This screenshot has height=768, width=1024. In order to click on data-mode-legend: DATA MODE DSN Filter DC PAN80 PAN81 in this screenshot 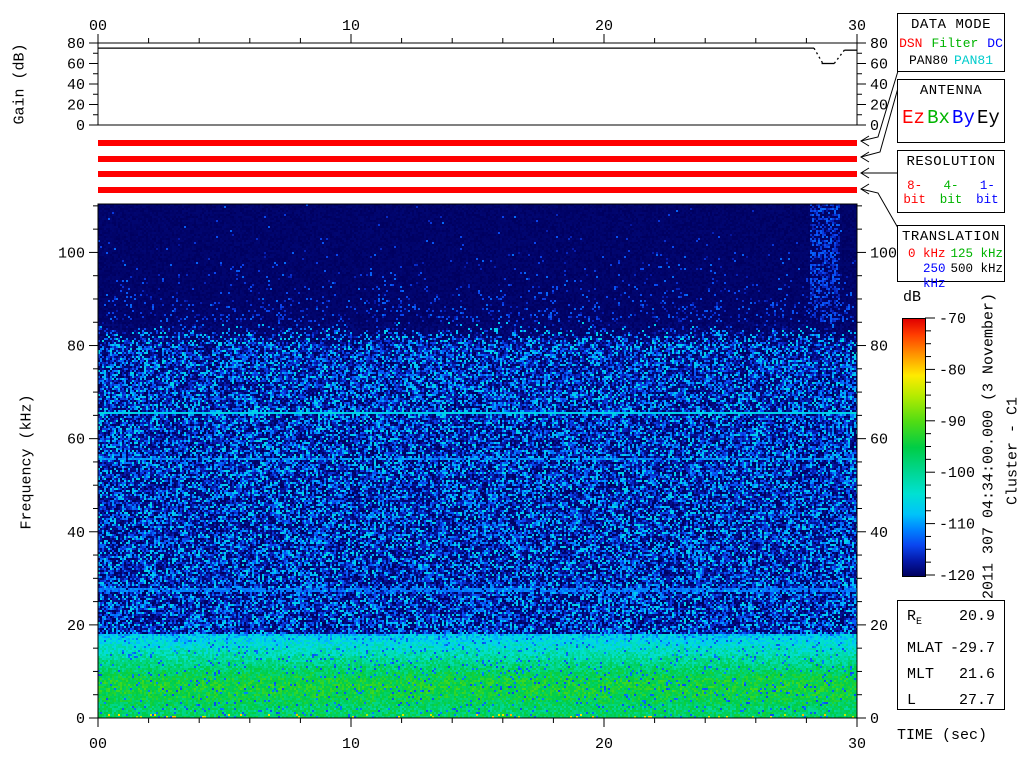, I will do `click(951, 42)`.